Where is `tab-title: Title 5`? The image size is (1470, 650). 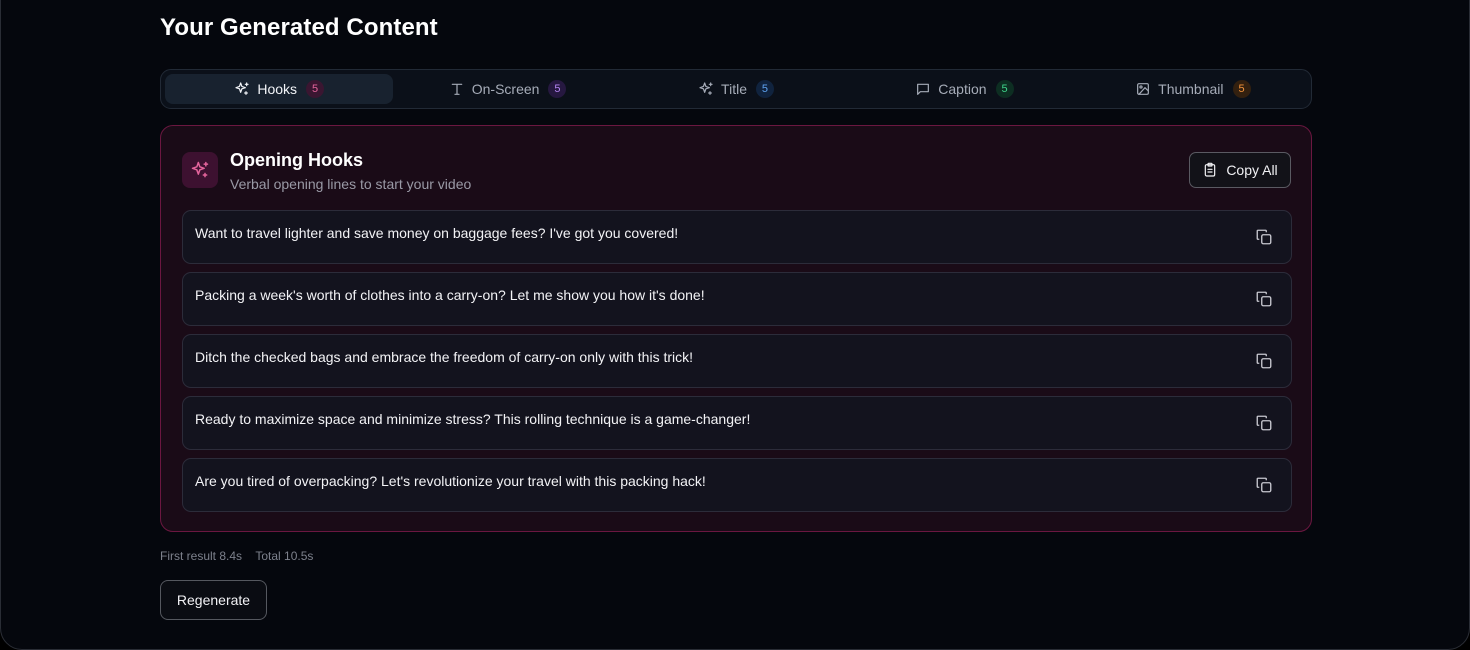
tab-title: Title 5 is located at coordinates (736, 89).